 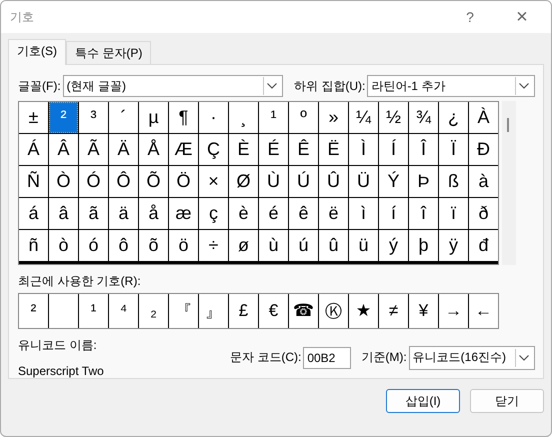 What do you see at coordinates (123, 311) in the screenshot?
I see `recent-symbol-cell: ⁴` at bounding box center [123, 311].